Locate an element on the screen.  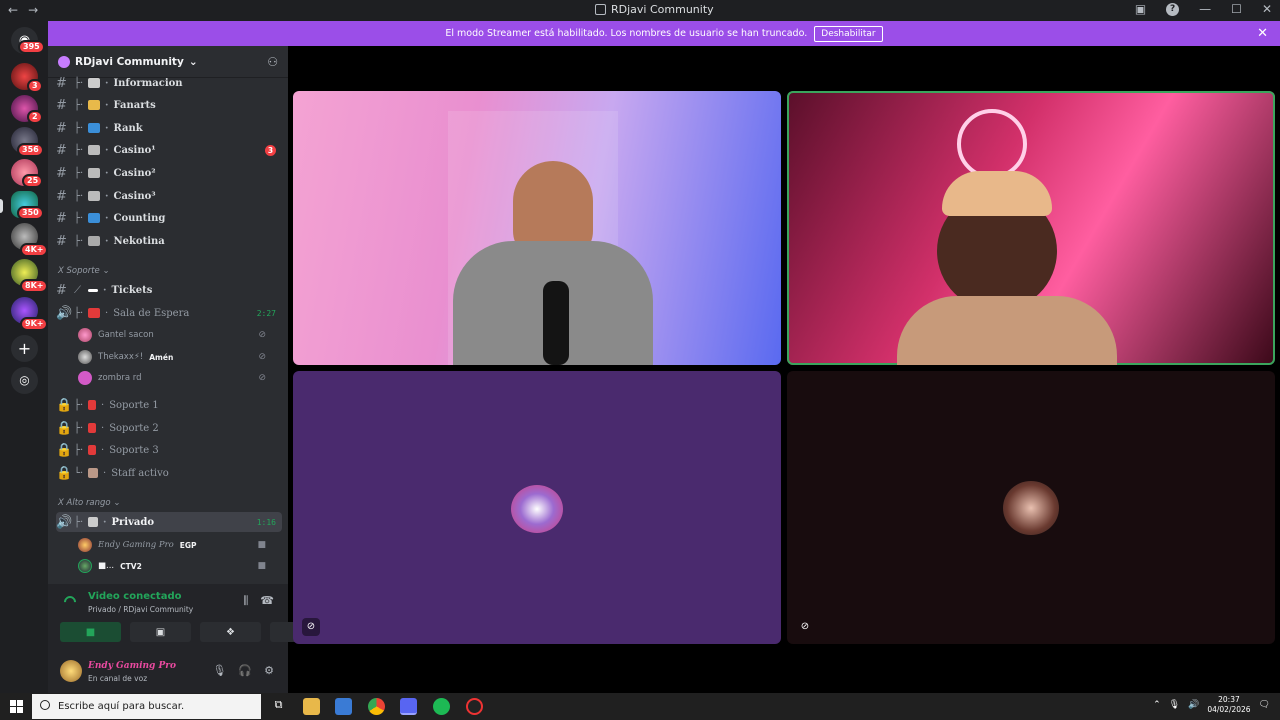
channel-name: Informacion is located at coordinates (148, 83).